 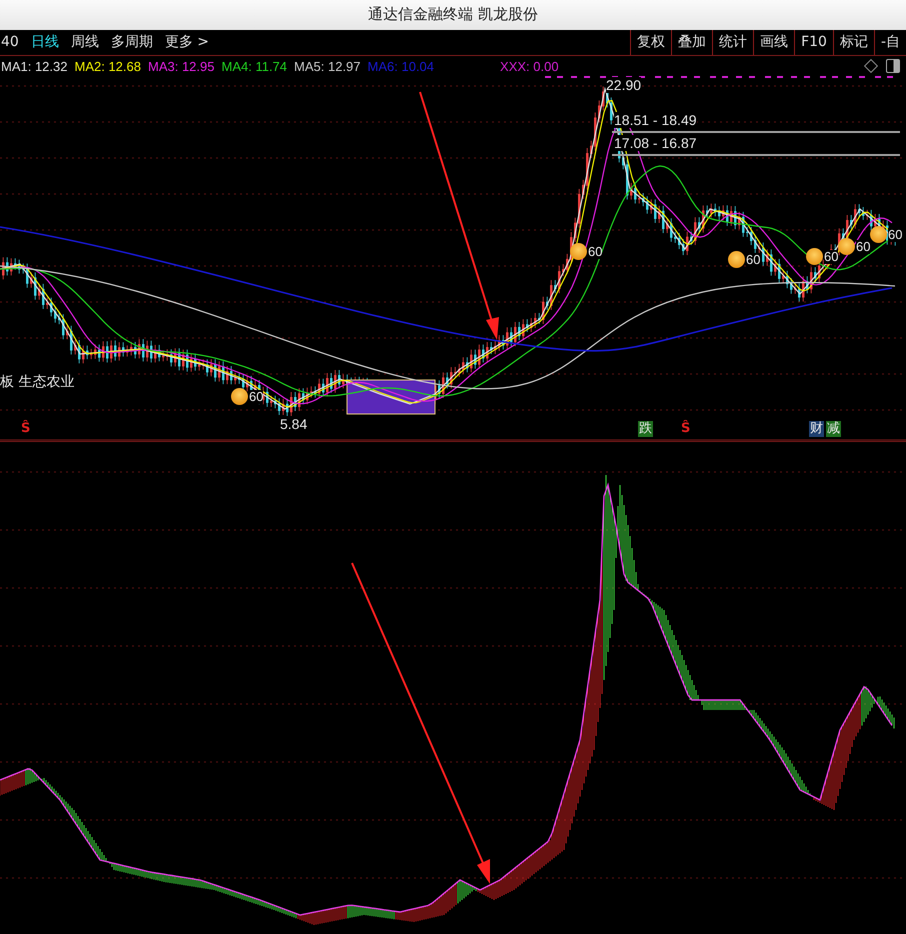 What do you see at coordinates (645, 429) in the screenshot?
I see `event-marker: 跌` at bounding box center [645, 429].